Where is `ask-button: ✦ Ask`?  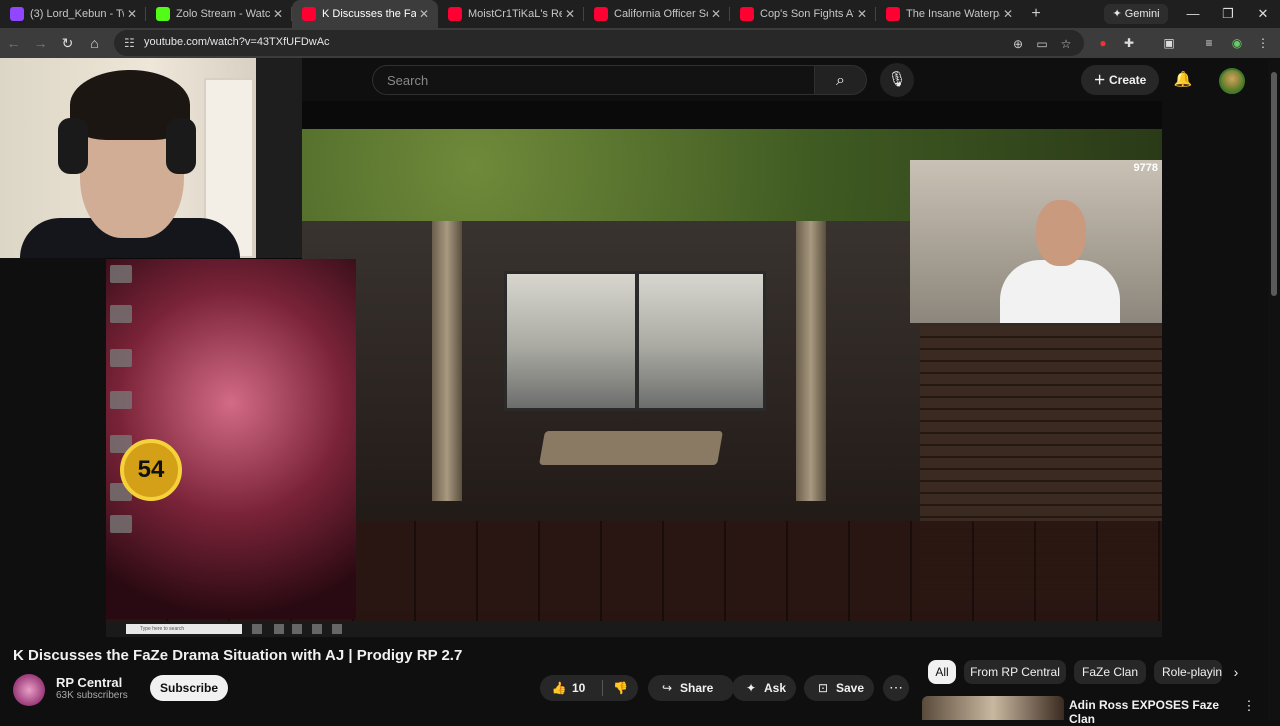 ask-button: ✦ Ask is located at coordinates (764, 688).